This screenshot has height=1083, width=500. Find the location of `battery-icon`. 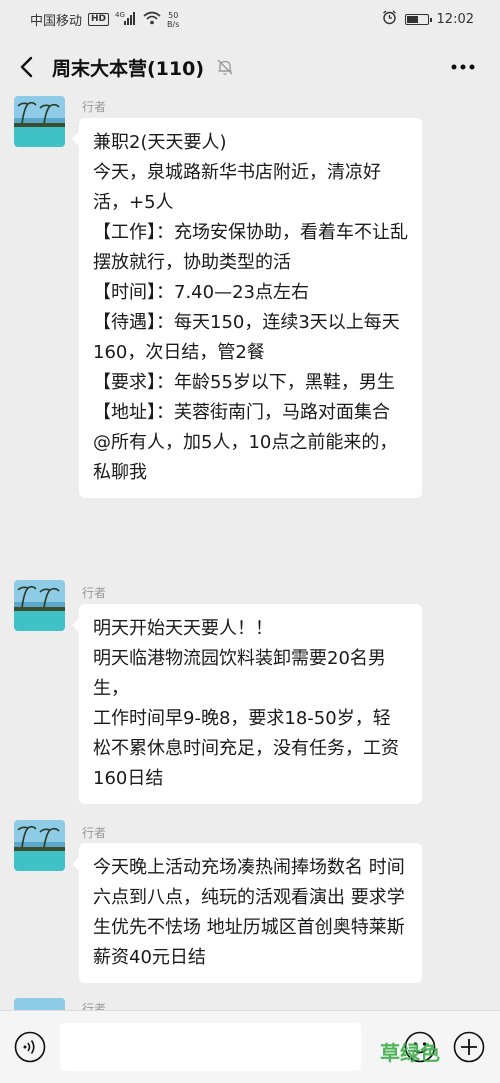

battery-icon is located at coordinates (418, 19).